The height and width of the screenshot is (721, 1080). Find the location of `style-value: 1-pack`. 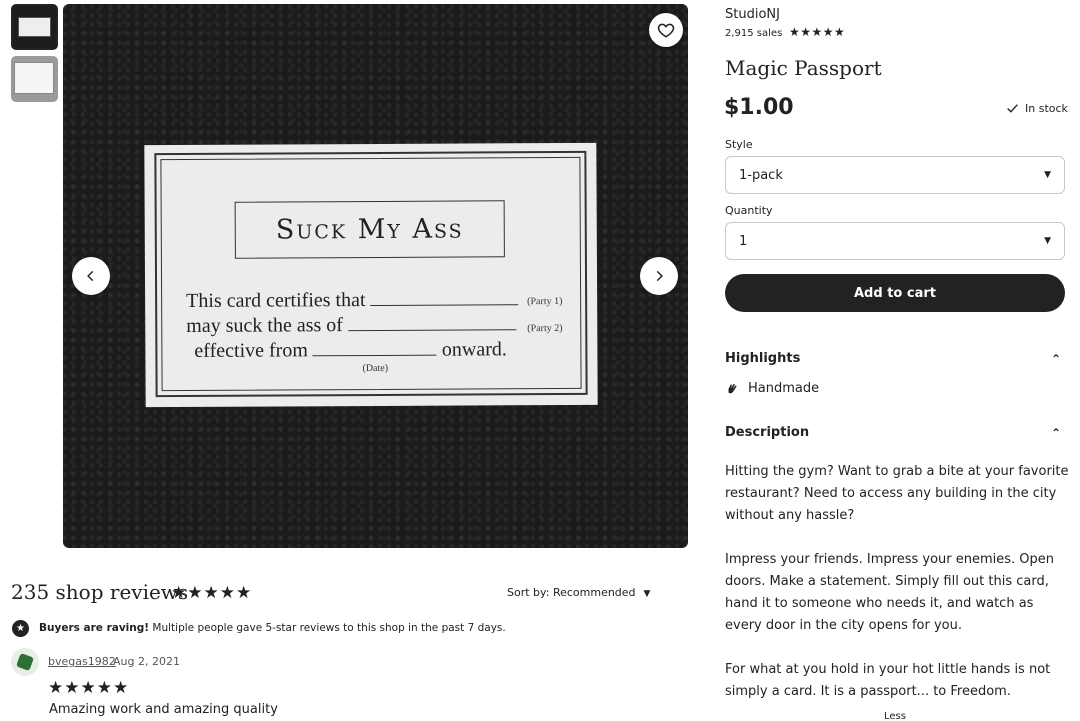

style-value: 1-pack is located at coordinates (761, 175).